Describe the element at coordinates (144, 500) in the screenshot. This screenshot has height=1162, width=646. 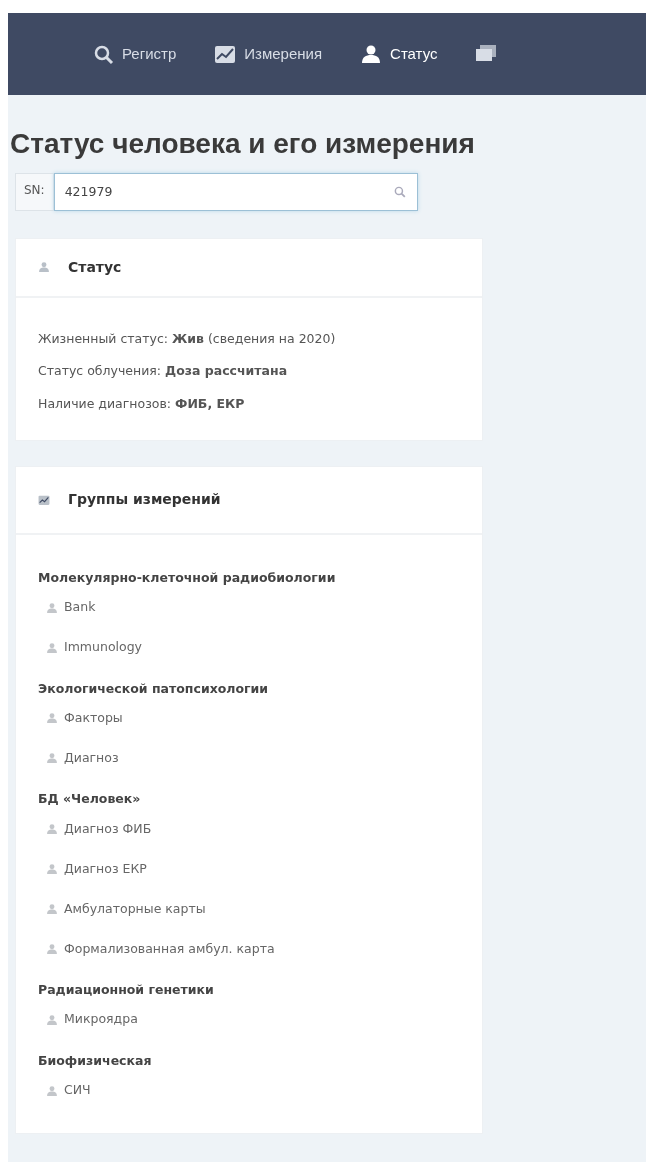
I see `card-title: Группы измерений` at that location.